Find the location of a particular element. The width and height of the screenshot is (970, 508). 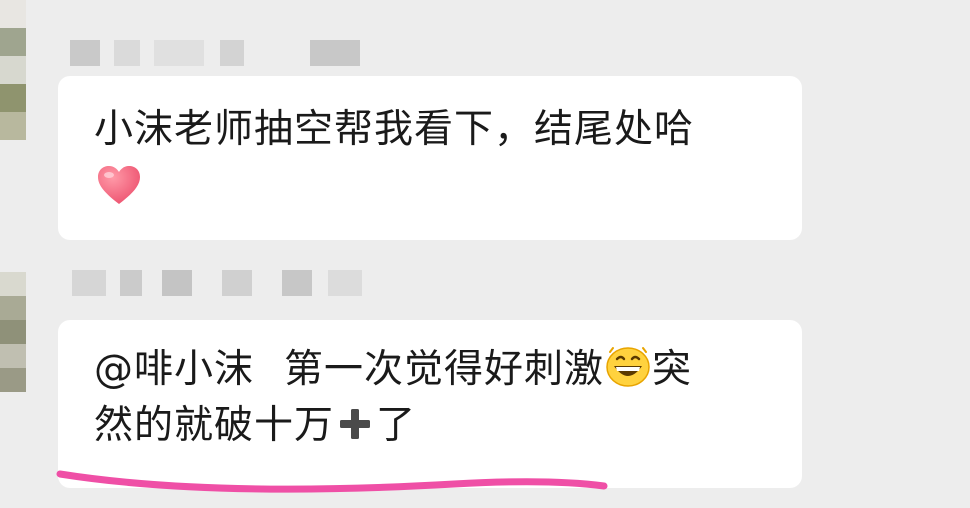

message-text-part: 第一次觉得好刺激 is located at coordinates (444, 369).